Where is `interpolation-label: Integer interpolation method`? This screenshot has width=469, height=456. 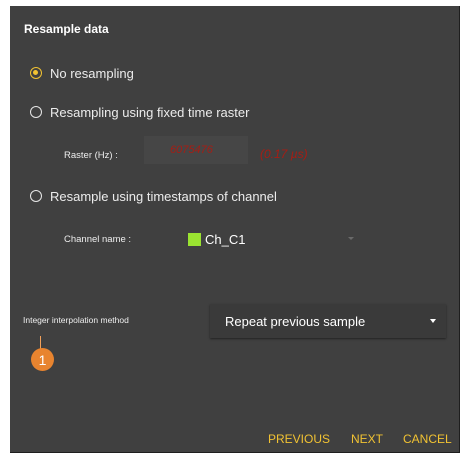
interpolation-label: Integer interpolation method is located at coordinates (76, 320).